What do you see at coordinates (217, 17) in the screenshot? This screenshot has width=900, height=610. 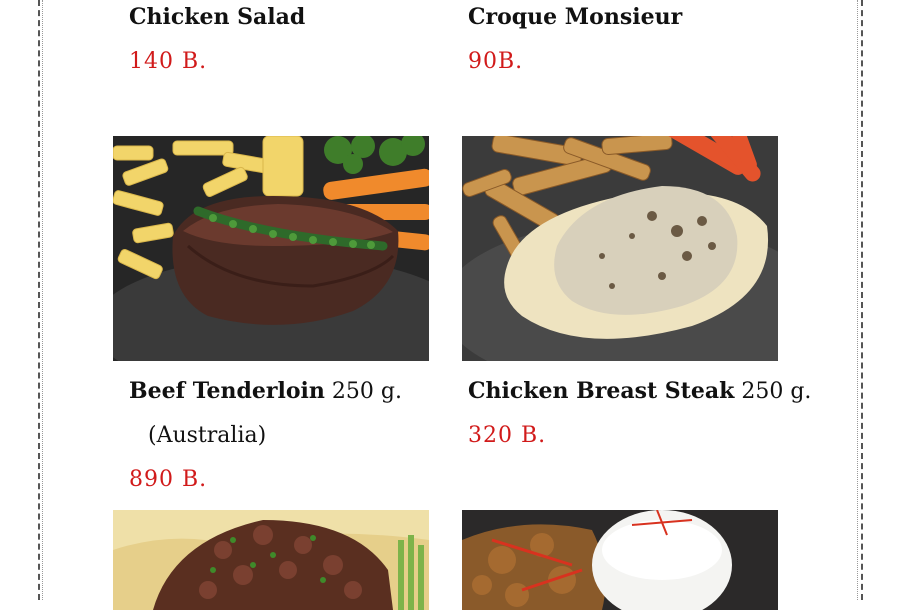 I see `menu-item-name: Chicken Salad` at bounding box center [217, 17].